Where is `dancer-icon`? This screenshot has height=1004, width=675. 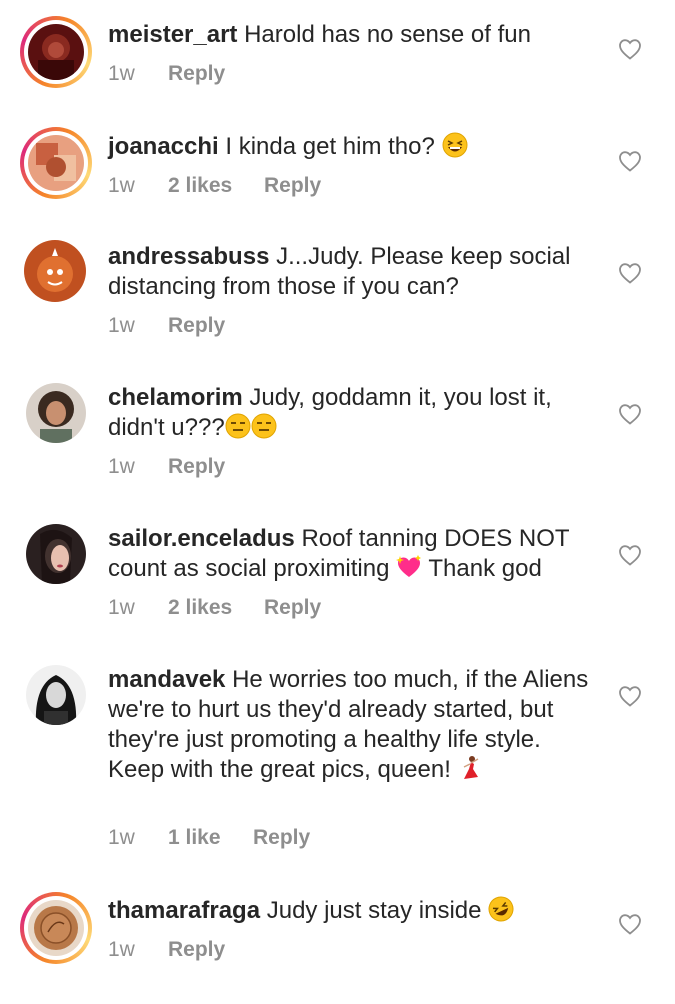
dancer-icon is located at coordinates (470, 767).